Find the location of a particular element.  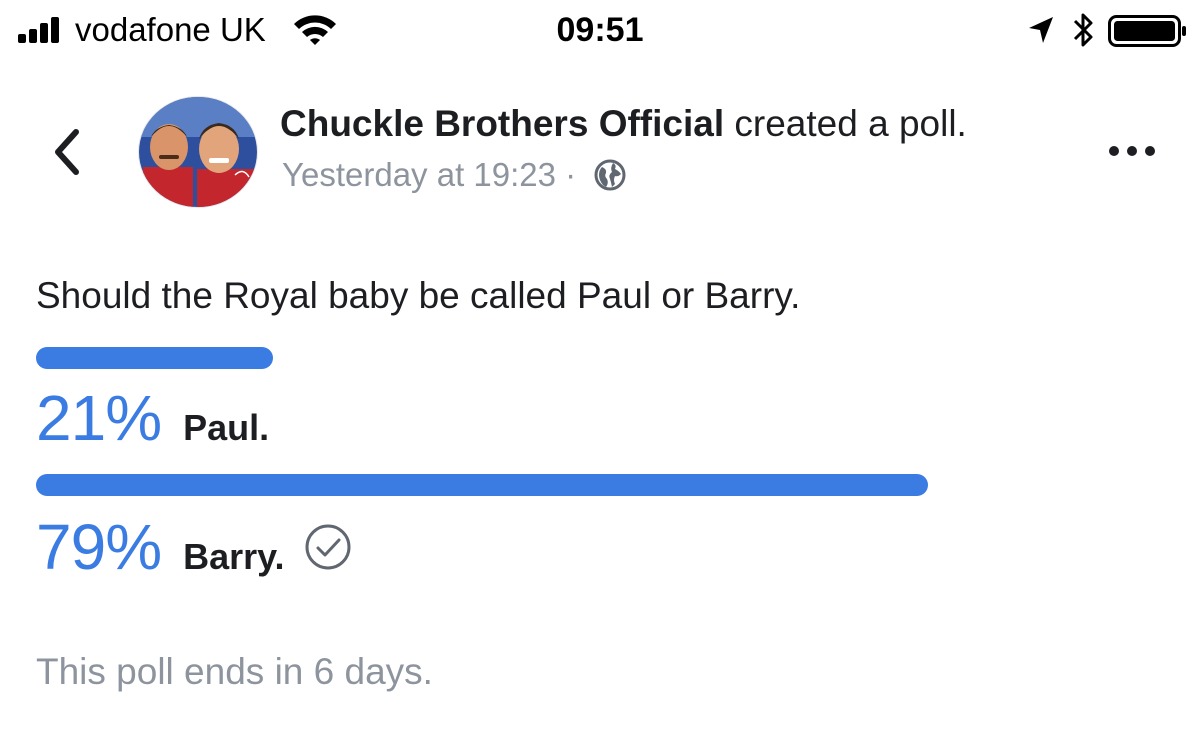

author-name: Chuckle Brothers Official is located at coordinates (502, 123).